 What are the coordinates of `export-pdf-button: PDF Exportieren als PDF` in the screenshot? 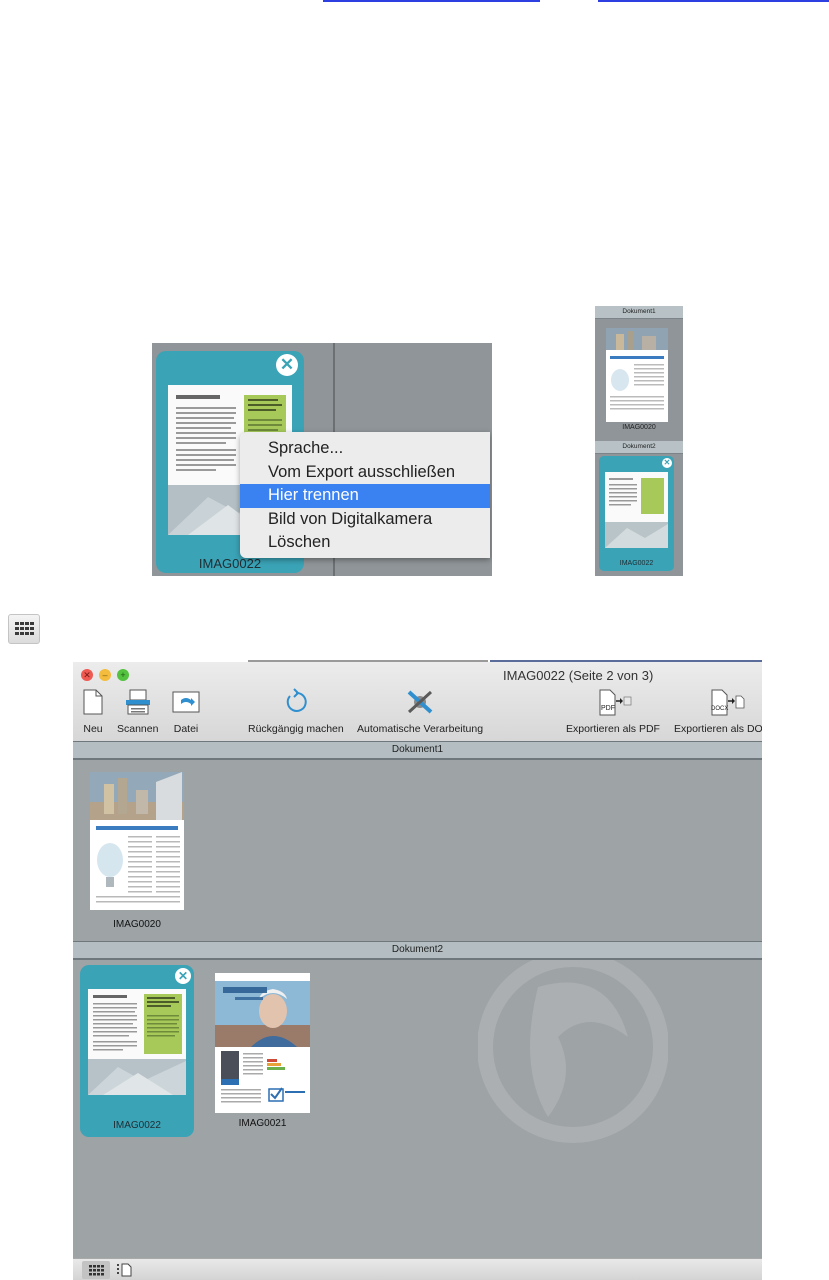 It's located at (613, 711).